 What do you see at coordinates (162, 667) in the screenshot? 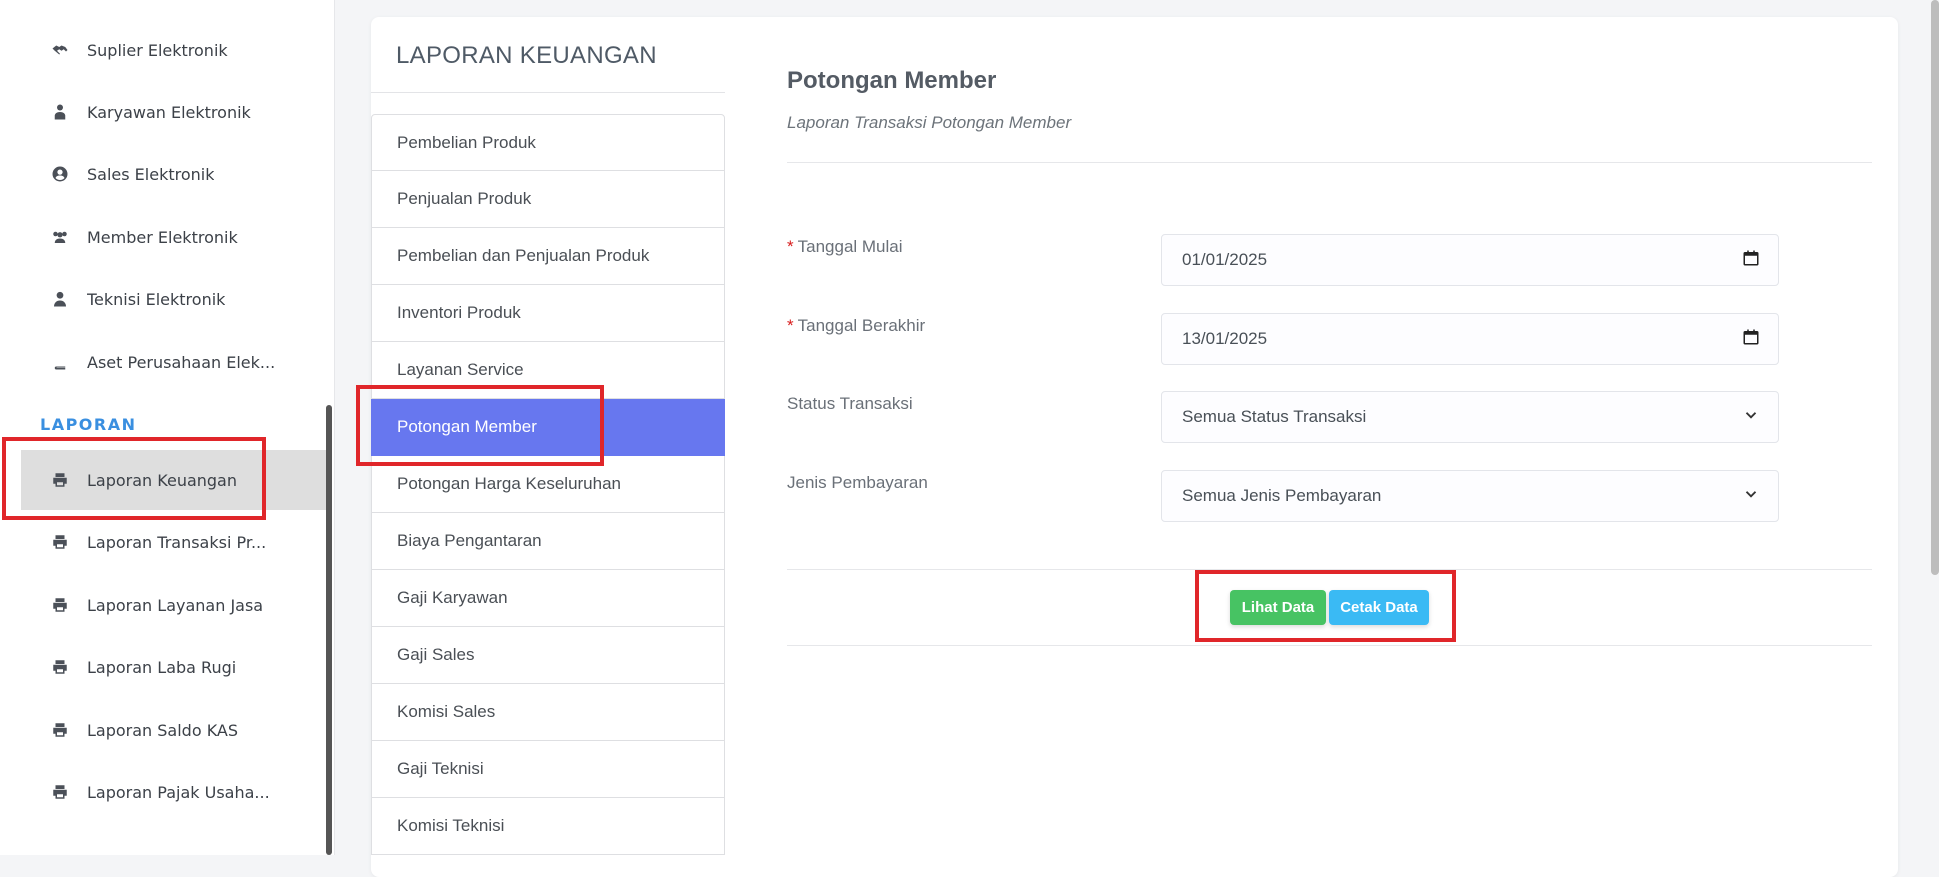
I see `sidebar-item-label: Laporan Laba Rugi` at bounding box center [162, 667].